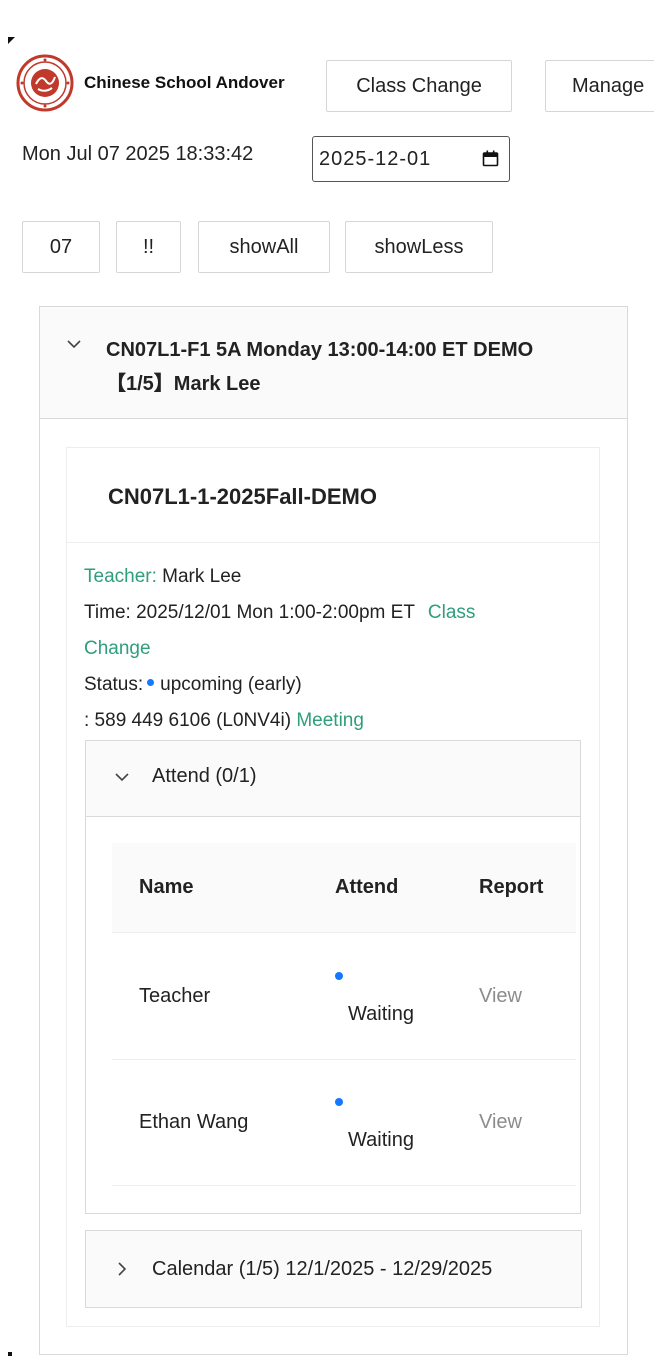 The image size is (654, 1361). Describe the element at coordinates (452, 612) in the screenshot. I see `class-change-link: Class` at that location.